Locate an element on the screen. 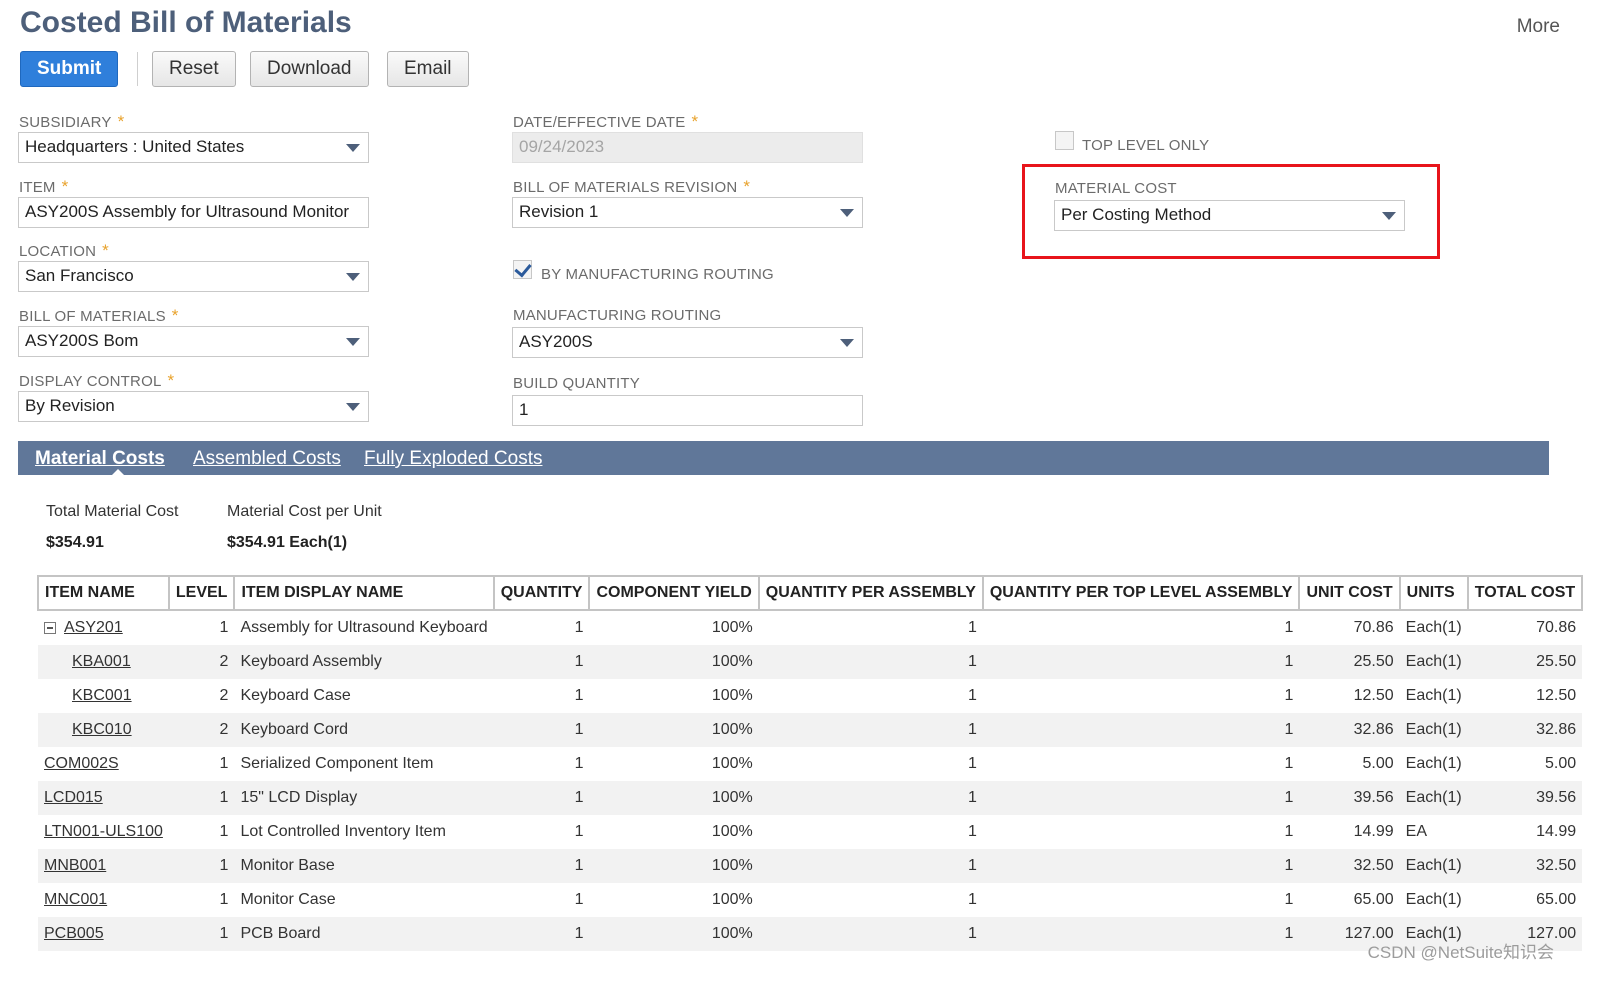 This screenshot has width=1620, height=1000. tab-assembled-costs: Assembled Costs is located at coordinates (267, 459).